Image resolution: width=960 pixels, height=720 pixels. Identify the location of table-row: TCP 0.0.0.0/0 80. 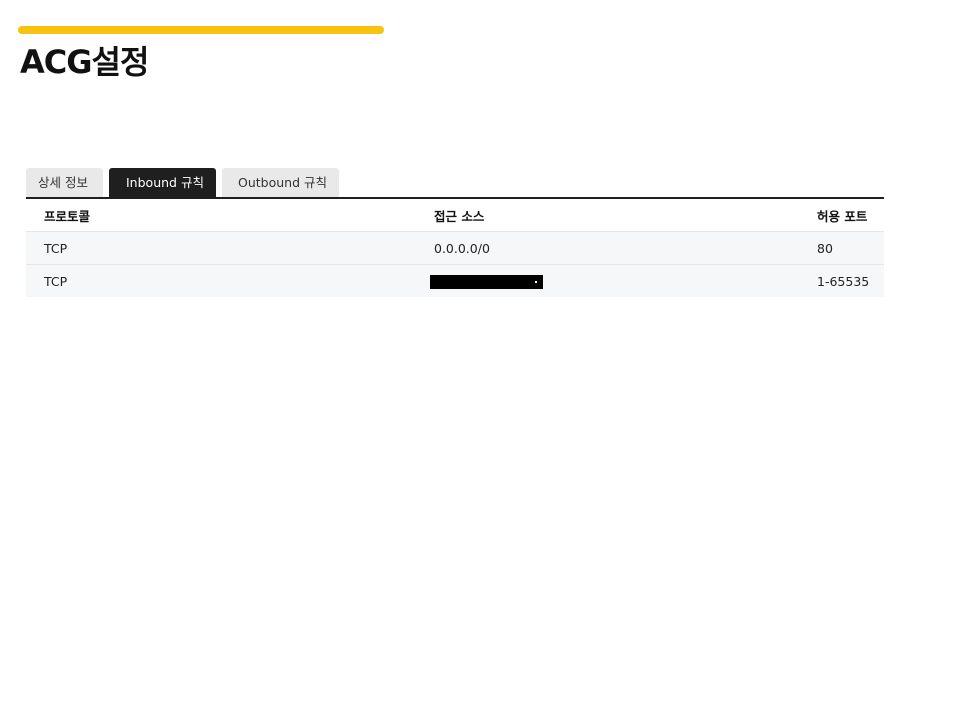
(455, 248).